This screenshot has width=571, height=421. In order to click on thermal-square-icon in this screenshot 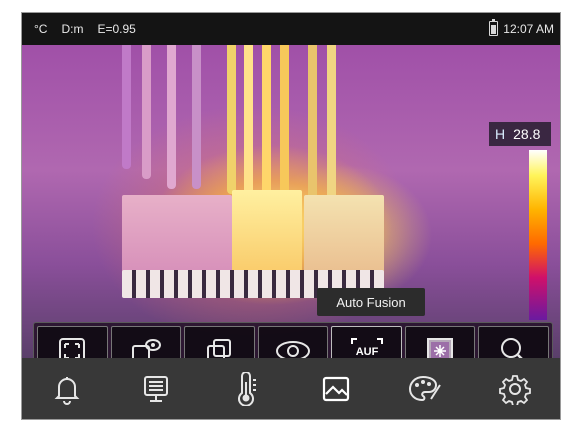, I will do `click(440, 348)`.